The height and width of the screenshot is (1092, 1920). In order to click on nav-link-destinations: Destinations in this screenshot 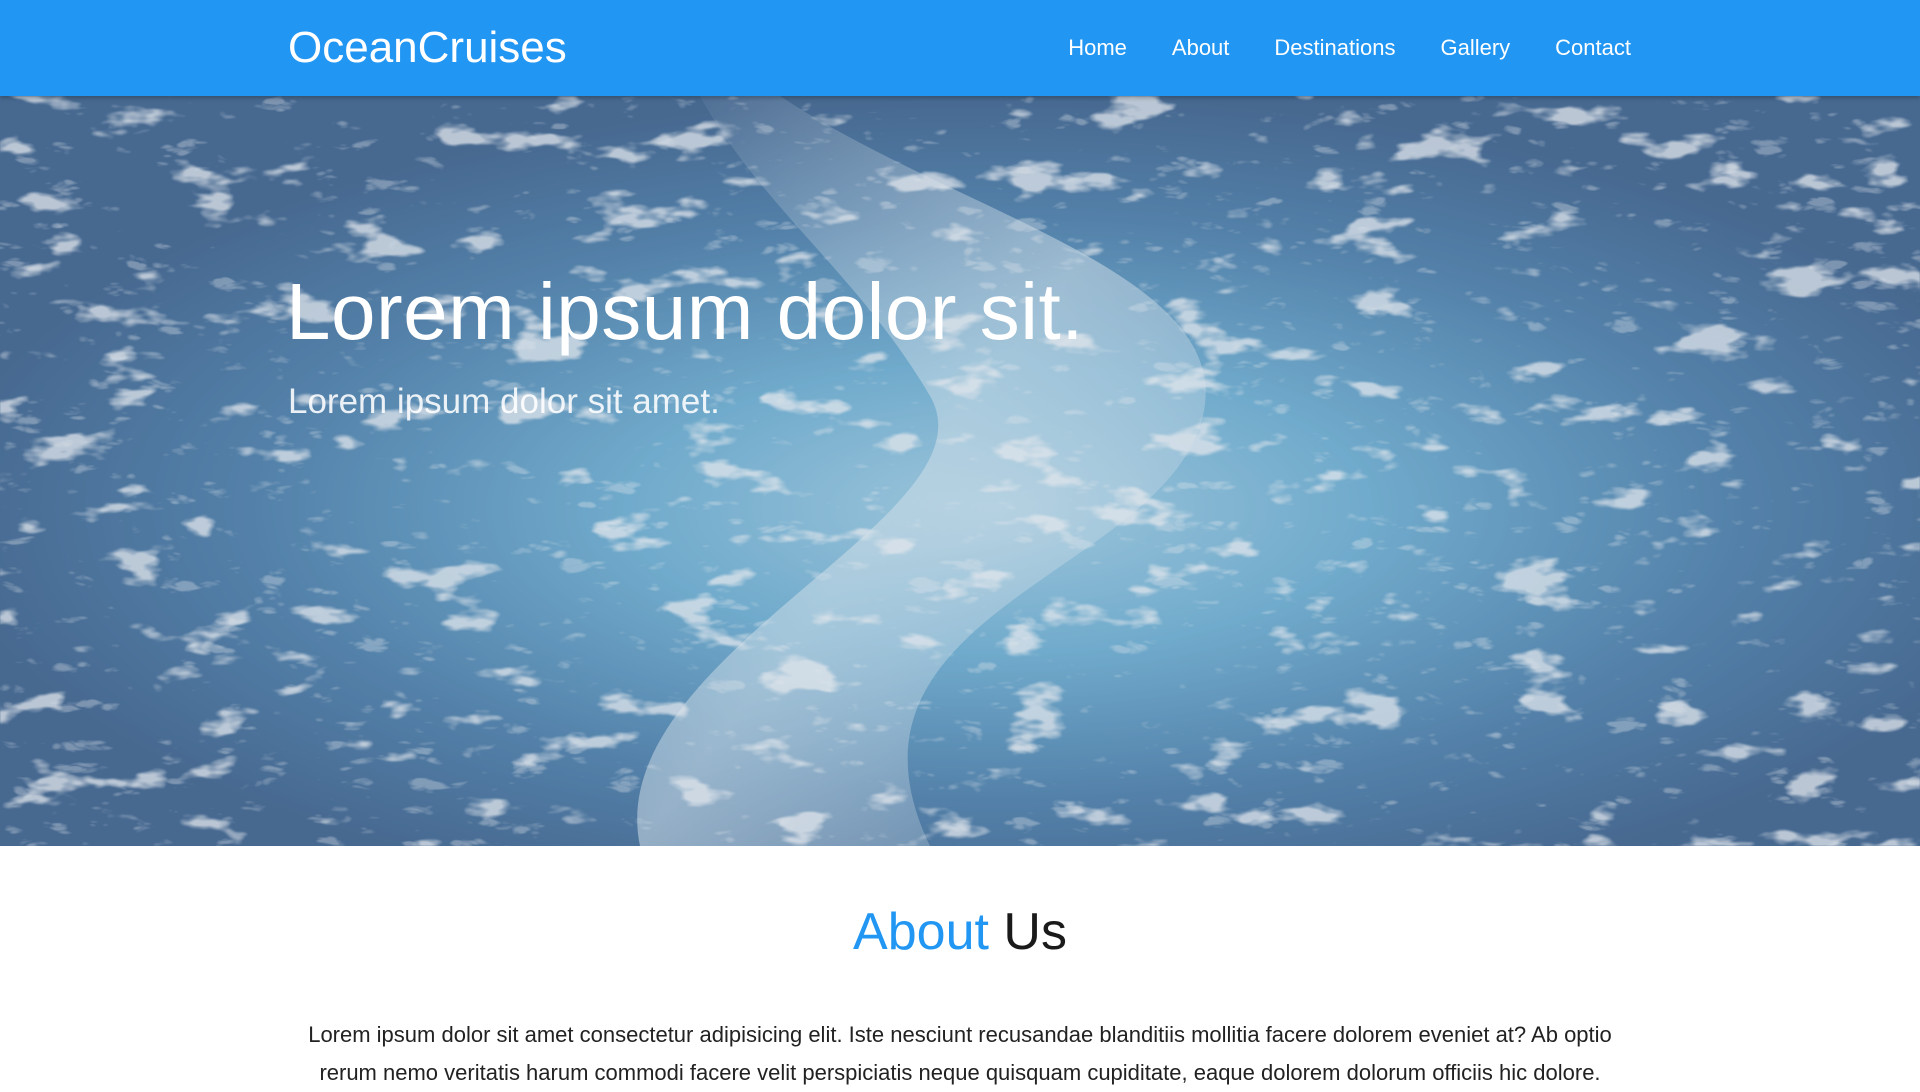, I will do `click(1334, 47)`.